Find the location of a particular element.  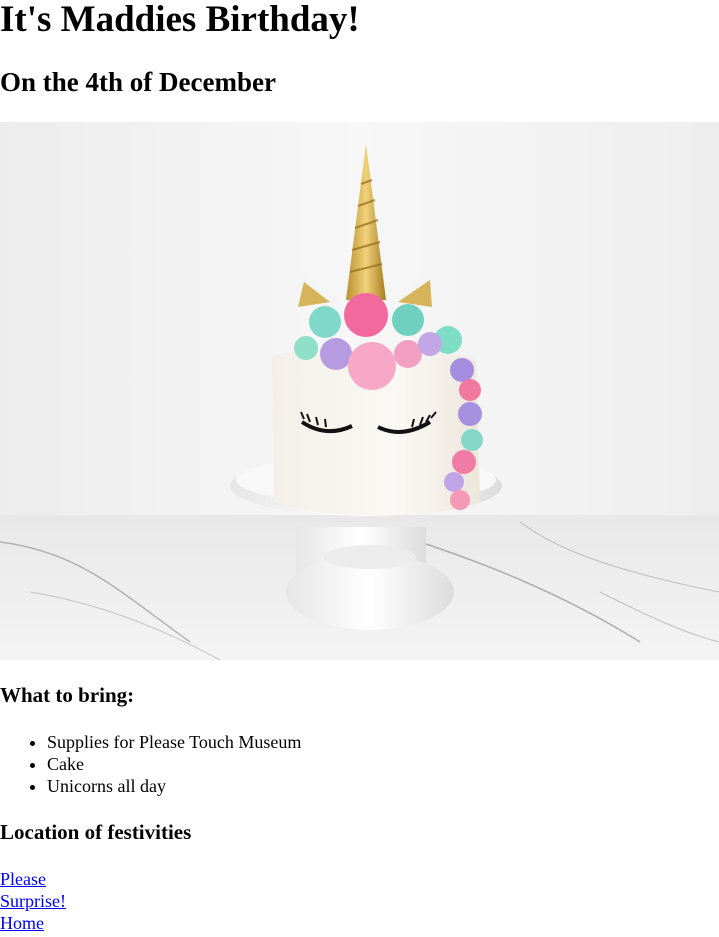

page-subtitle: On the 4th of December is located at coordinates (138, 82).